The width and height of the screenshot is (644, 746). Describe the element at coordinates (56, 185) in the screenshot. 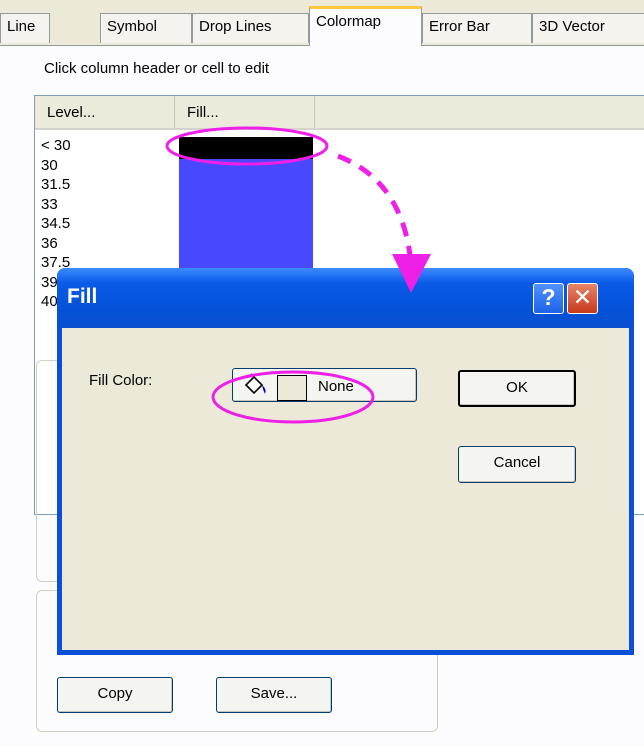

I see `level-cell: 31.5` at that location.